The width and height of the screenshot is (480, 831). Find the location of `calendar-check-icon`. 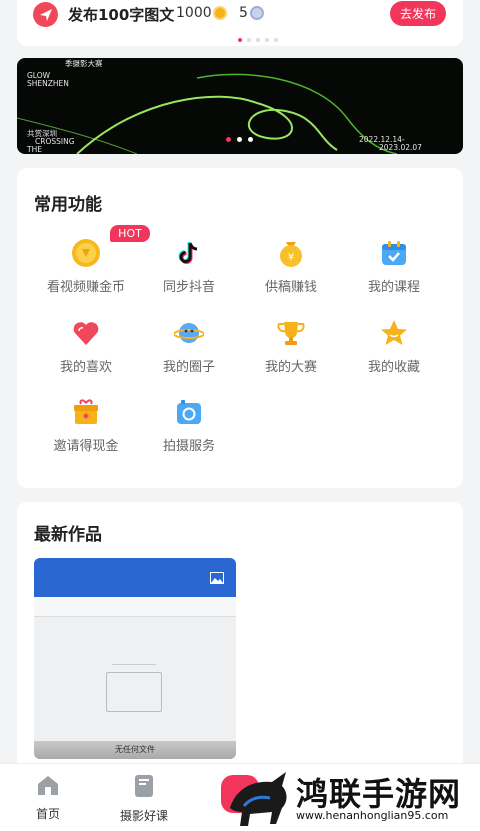

calendar-check-icon is located at coordinates (394, 253).